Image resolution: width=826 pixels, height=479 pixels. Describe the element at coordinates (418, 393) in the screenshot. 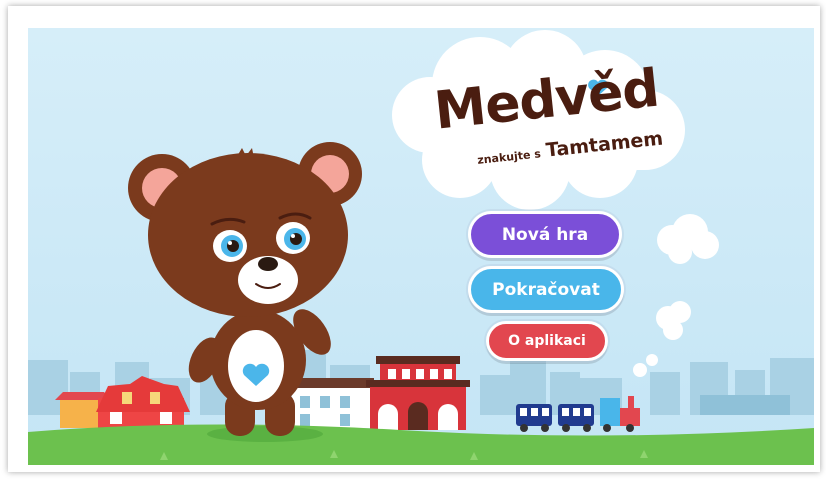

I see `train-station` at that location.